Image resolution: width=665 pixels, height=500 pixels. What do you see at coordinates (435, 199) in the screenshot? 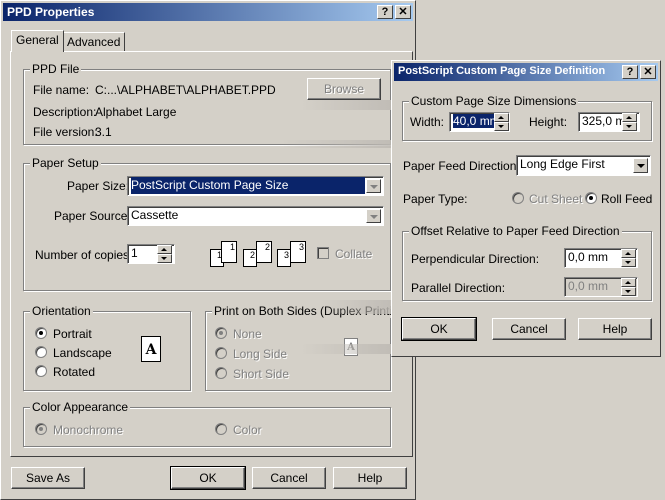
I see `paper-type-label: Paper Type:` at bounding box center [435, 199].